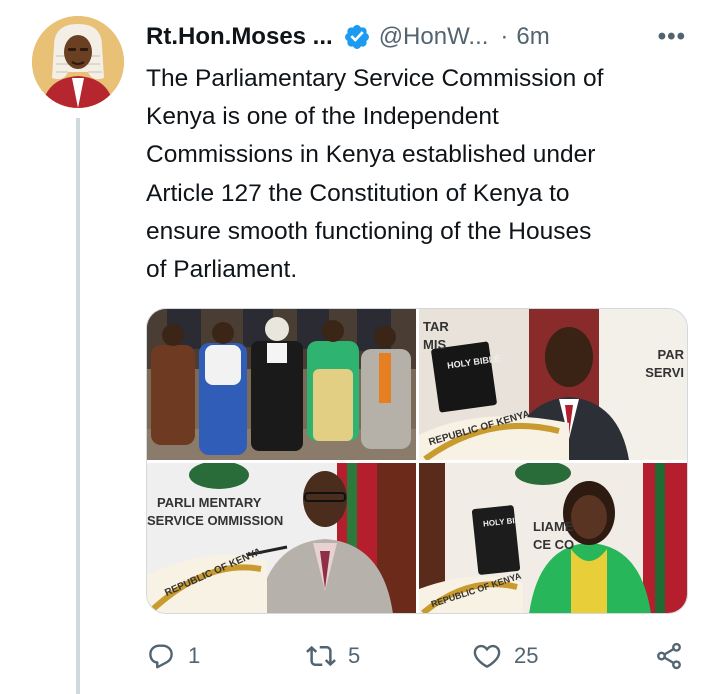 The image size is (720, 694). I want to click on retweet-count: 5, so click(354, 655).